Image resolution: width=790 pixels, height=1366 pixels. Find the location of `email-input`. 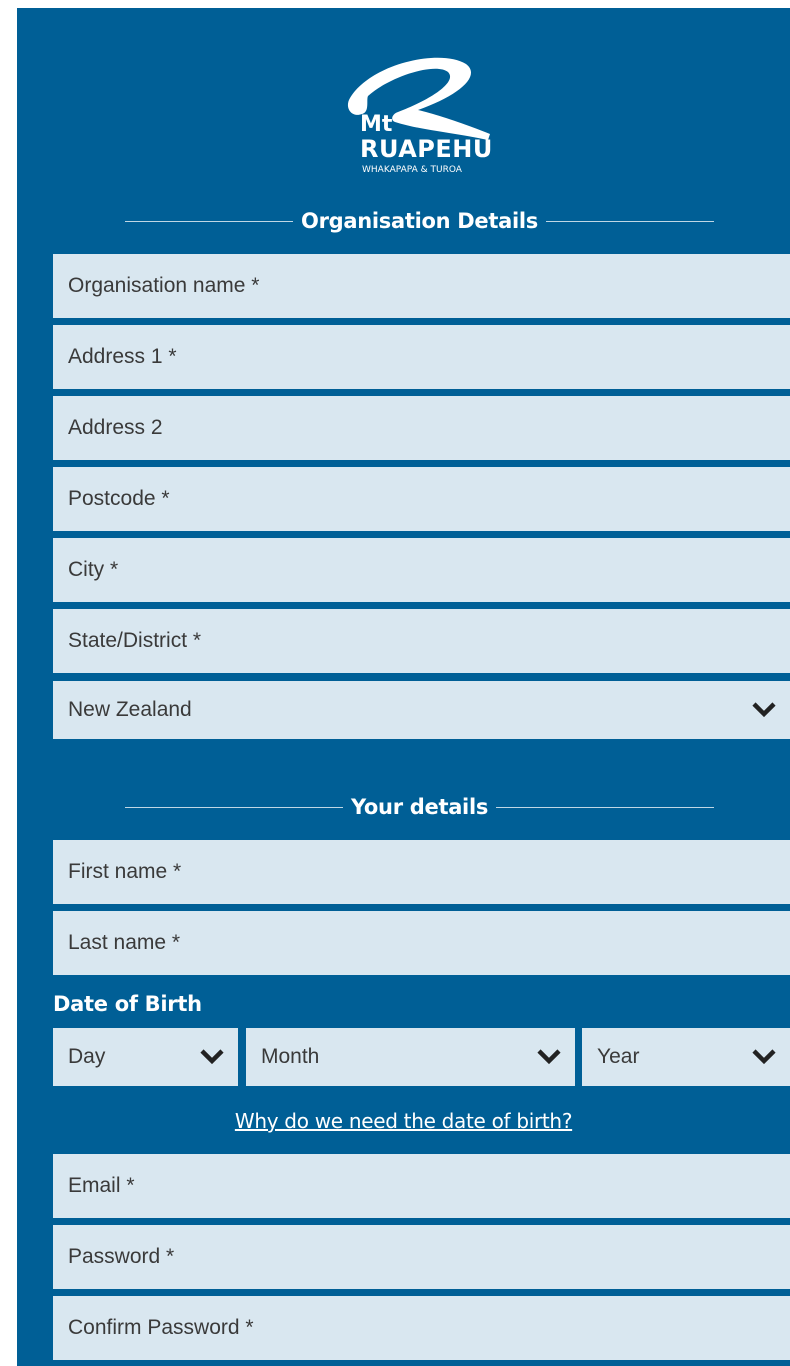

email-input is located at coordinates (421, 1186).